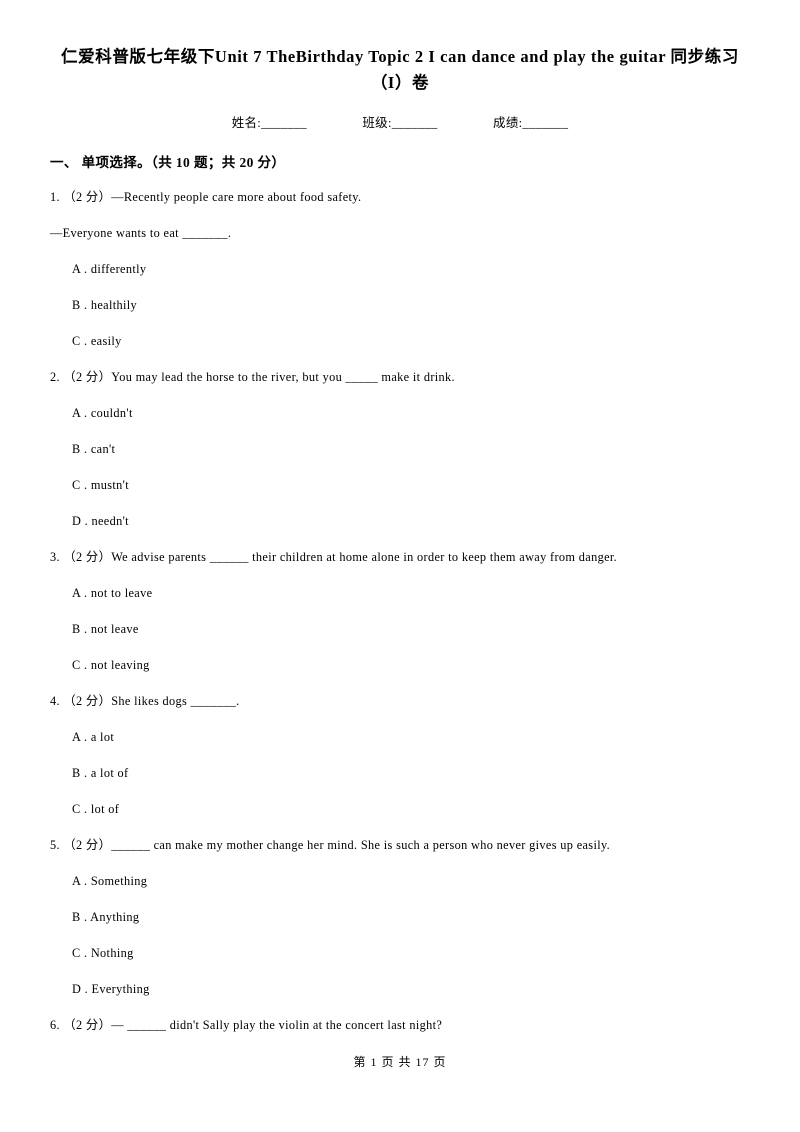 Image resolution: width=800 pixels, height=1132 pixels. Describe the element at coordinates (93, 737) in the screenshot. I see `question-option: A . a lot` at that location.